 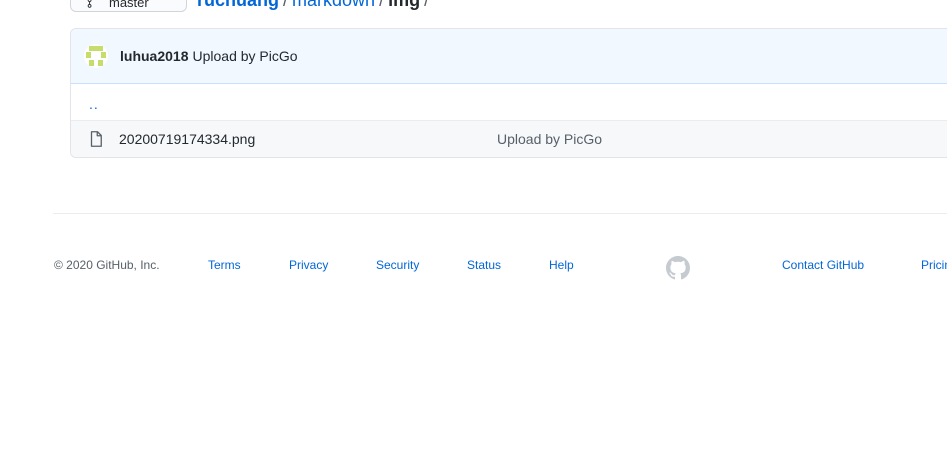 What do you see at coordinates (89, 4) in the screenshot?
I see `branch-icon` at bounding box center [89, 4].